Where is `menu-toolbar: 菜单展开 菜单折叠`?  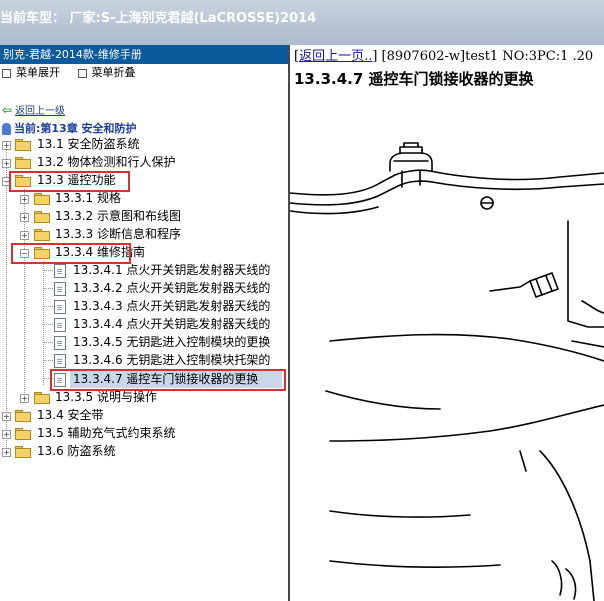 menu-toolbar: 菜单展开 菜单折叠 is located at coordinates (144, 73).